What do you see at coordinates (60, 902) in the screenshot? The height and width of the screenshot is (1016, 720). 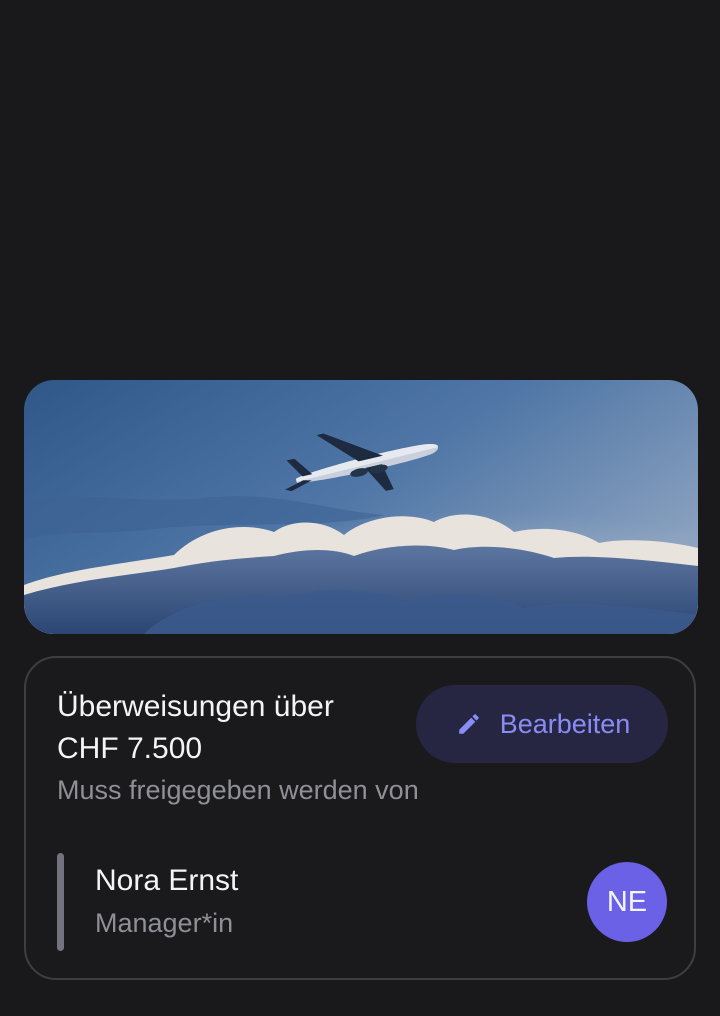 I see `approver-indicator-bar` at bounding box center [60, 902].